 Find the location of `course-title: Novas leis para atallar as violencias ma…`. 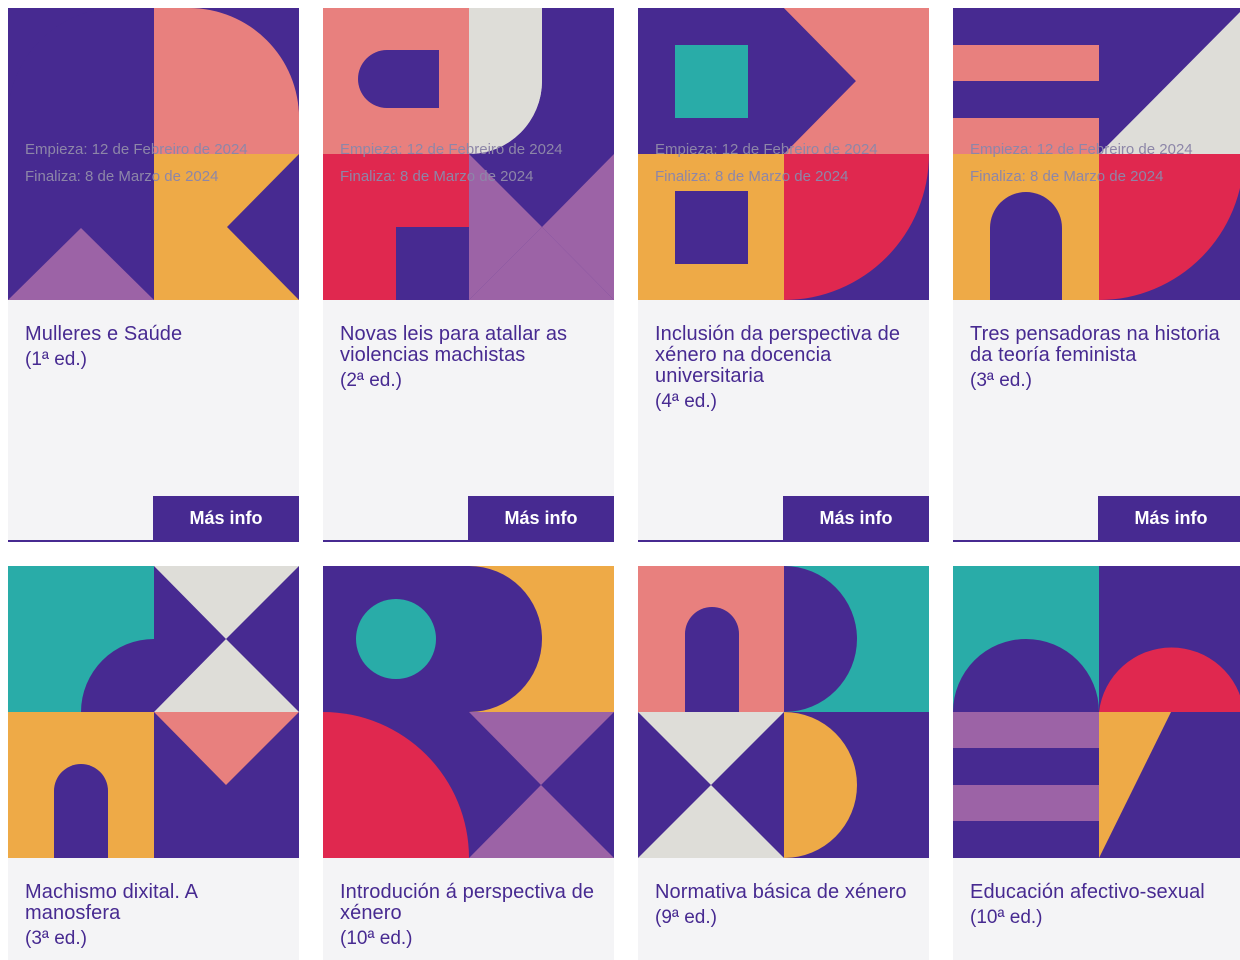

course-title: Novas leis para atallar as violencias ma… is located at coordinates (468, 345).